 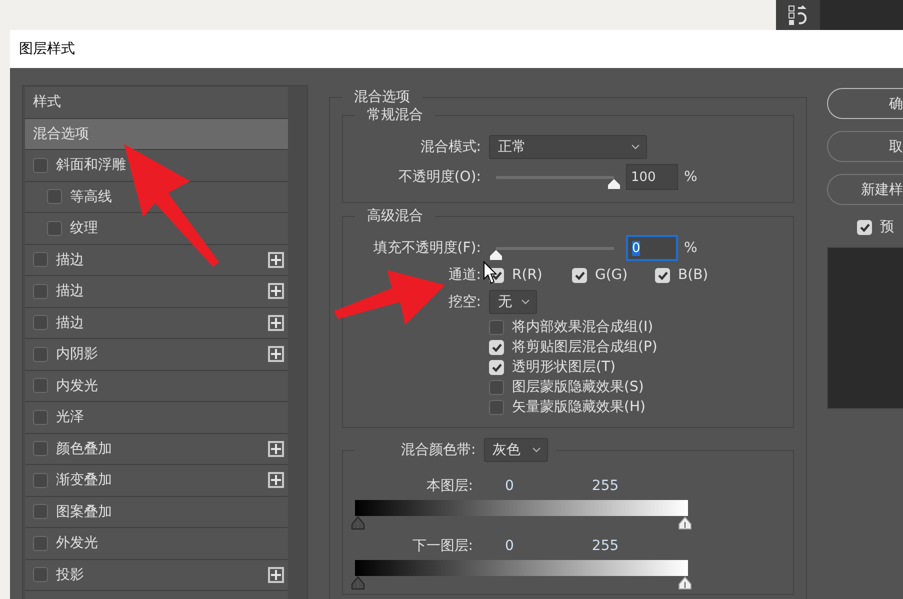 I want to click on style-list-item: 光泽, so click(x=156, y=418).